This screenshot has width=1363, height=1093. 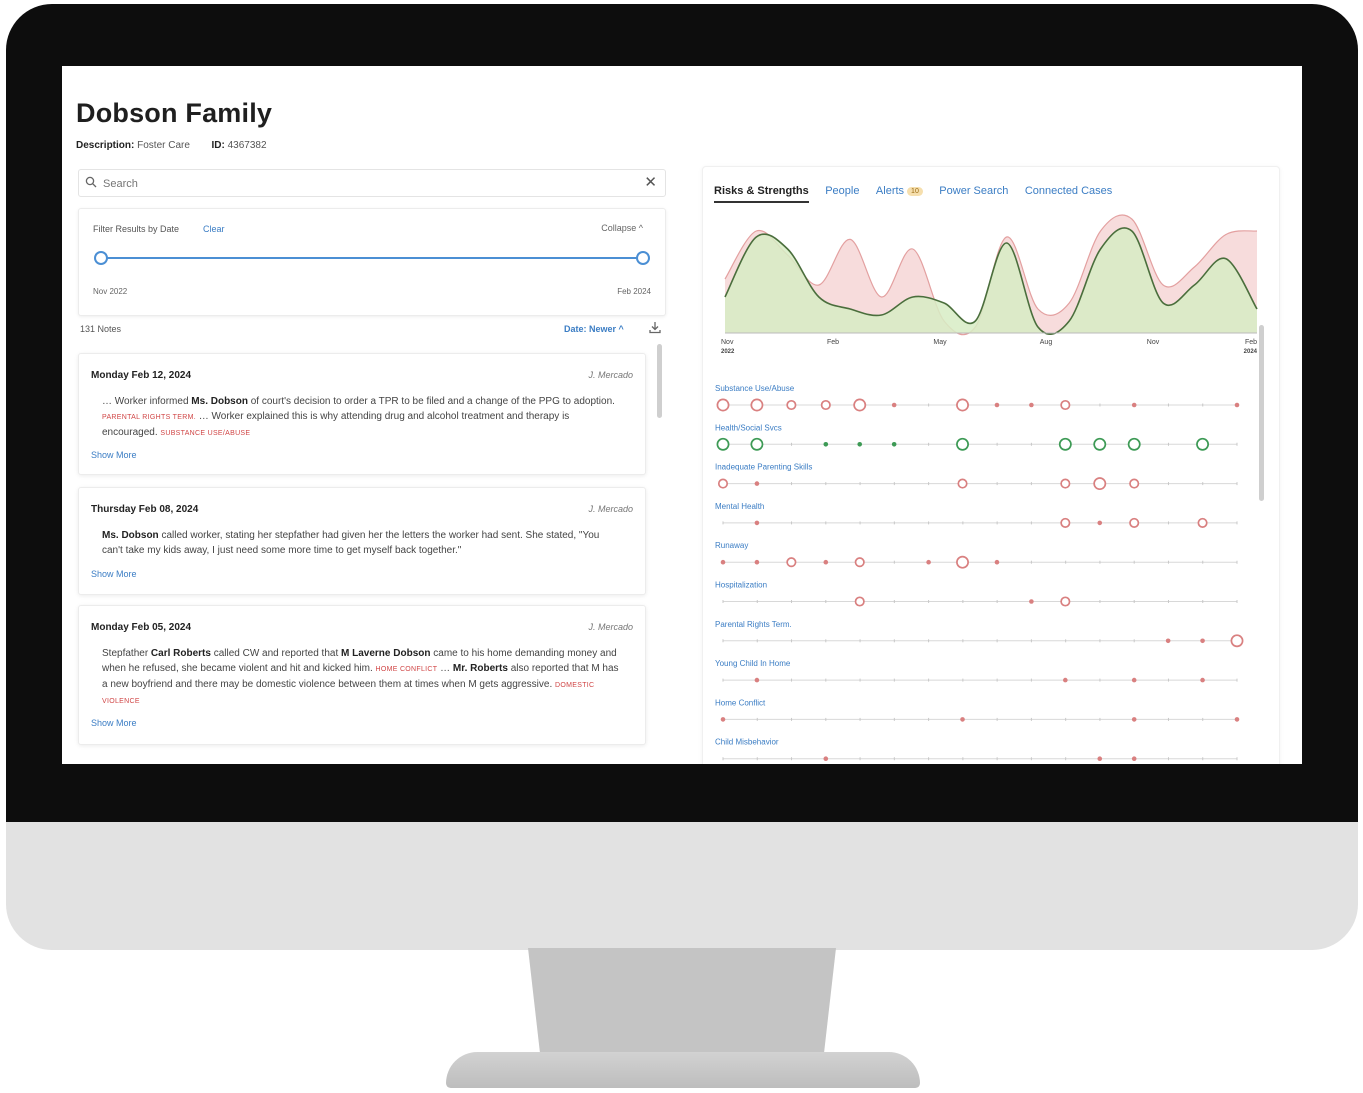 What do you see at coordinates (126, 653) in the screenshot?
I see `note-text: Stepfather` at bounding box center [126, 653].